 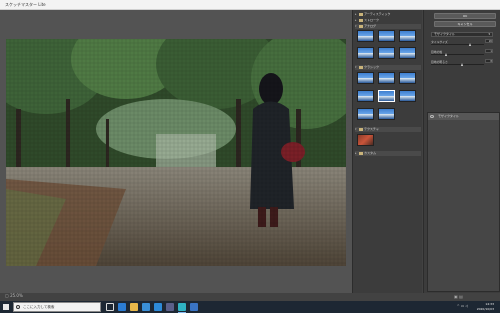 I want to click on zoom-level: 25.0%, so click(x=16, y=295).